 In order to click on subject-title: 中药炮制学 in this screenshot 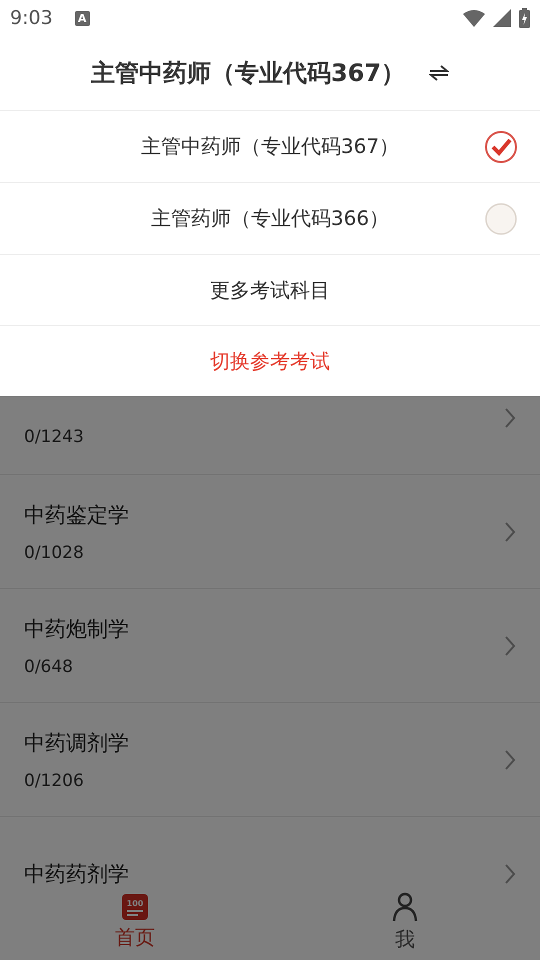, I will do `click(77, 629)`.